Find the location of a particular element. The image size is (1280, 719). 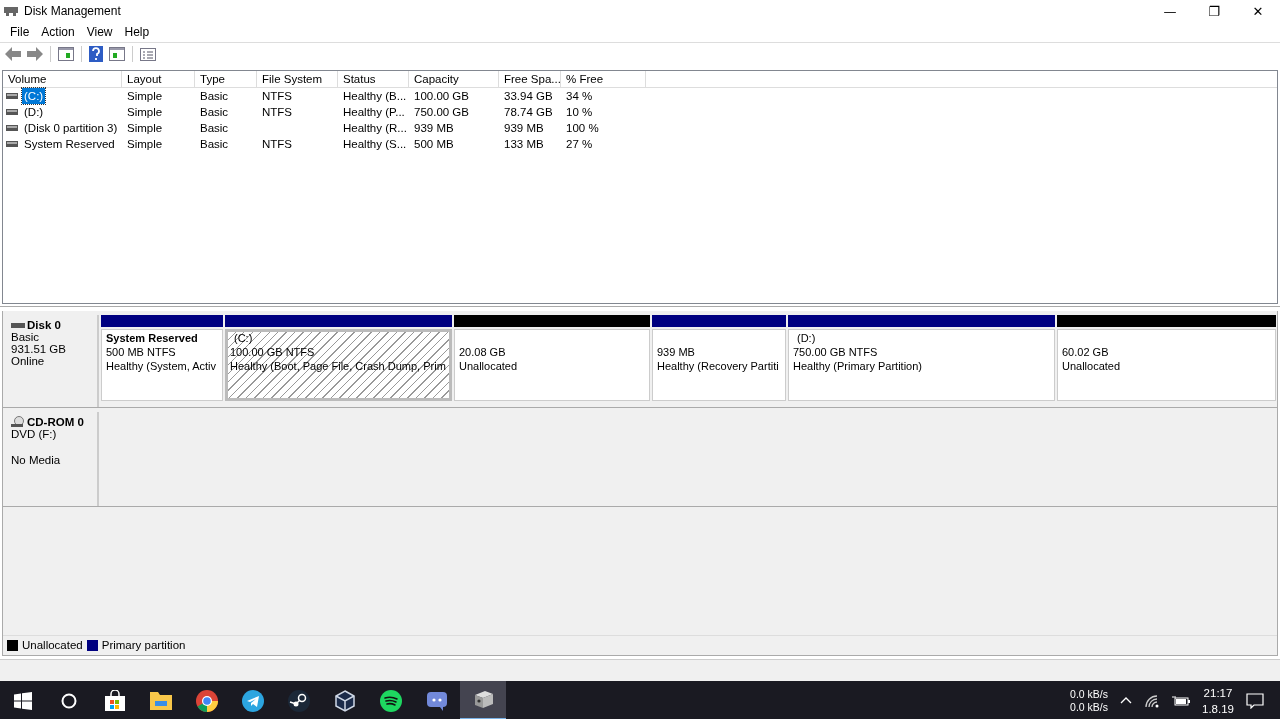

partition-status: Healthy (System, Activ is located at coordinates (162, 367).